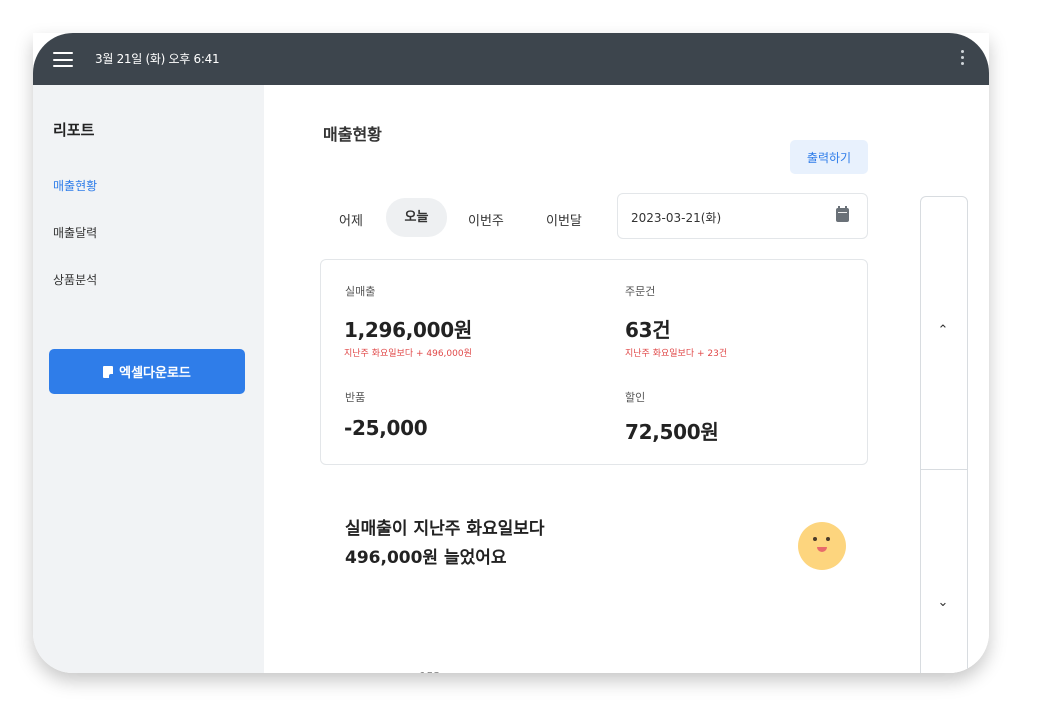  What do you see at coordinates (108, 371) in the screenshot?
I see `document-icon` at bounding box center [108, 371].